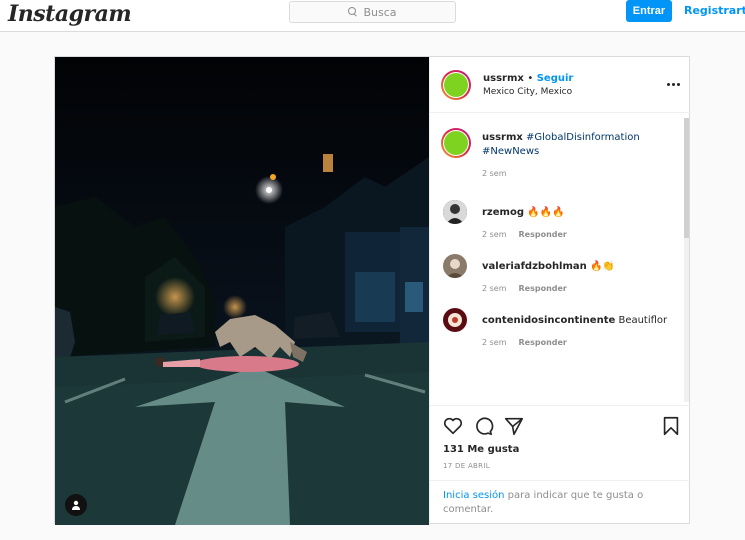 This screenshot has width=745, height=540. I want to click on caption-time: 2 sem, so click(494, 173).